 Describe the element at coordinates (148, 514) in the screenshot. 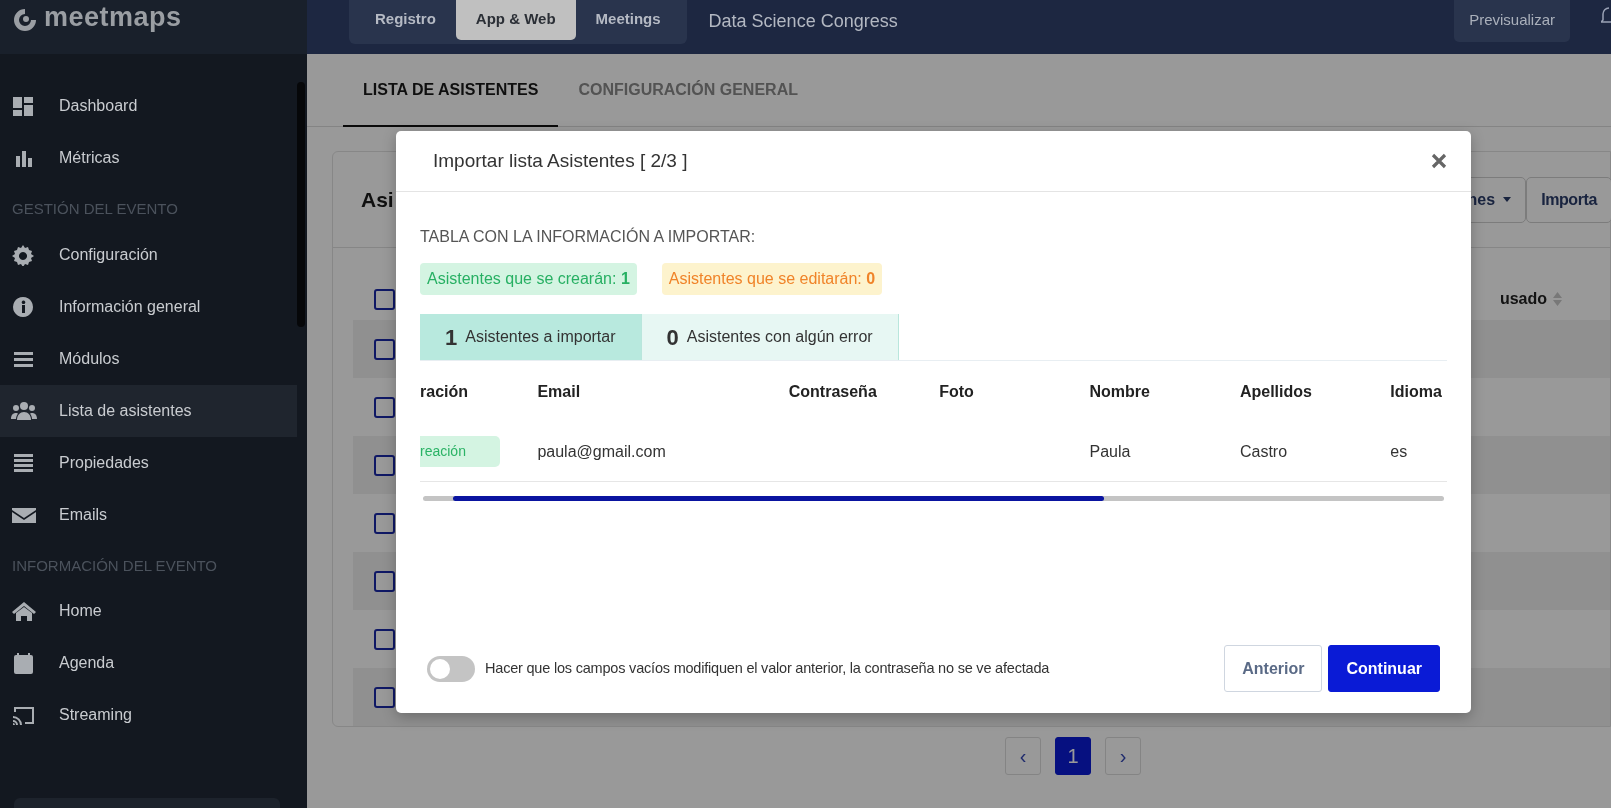

I see `sidebar-item: Emails` at that location.